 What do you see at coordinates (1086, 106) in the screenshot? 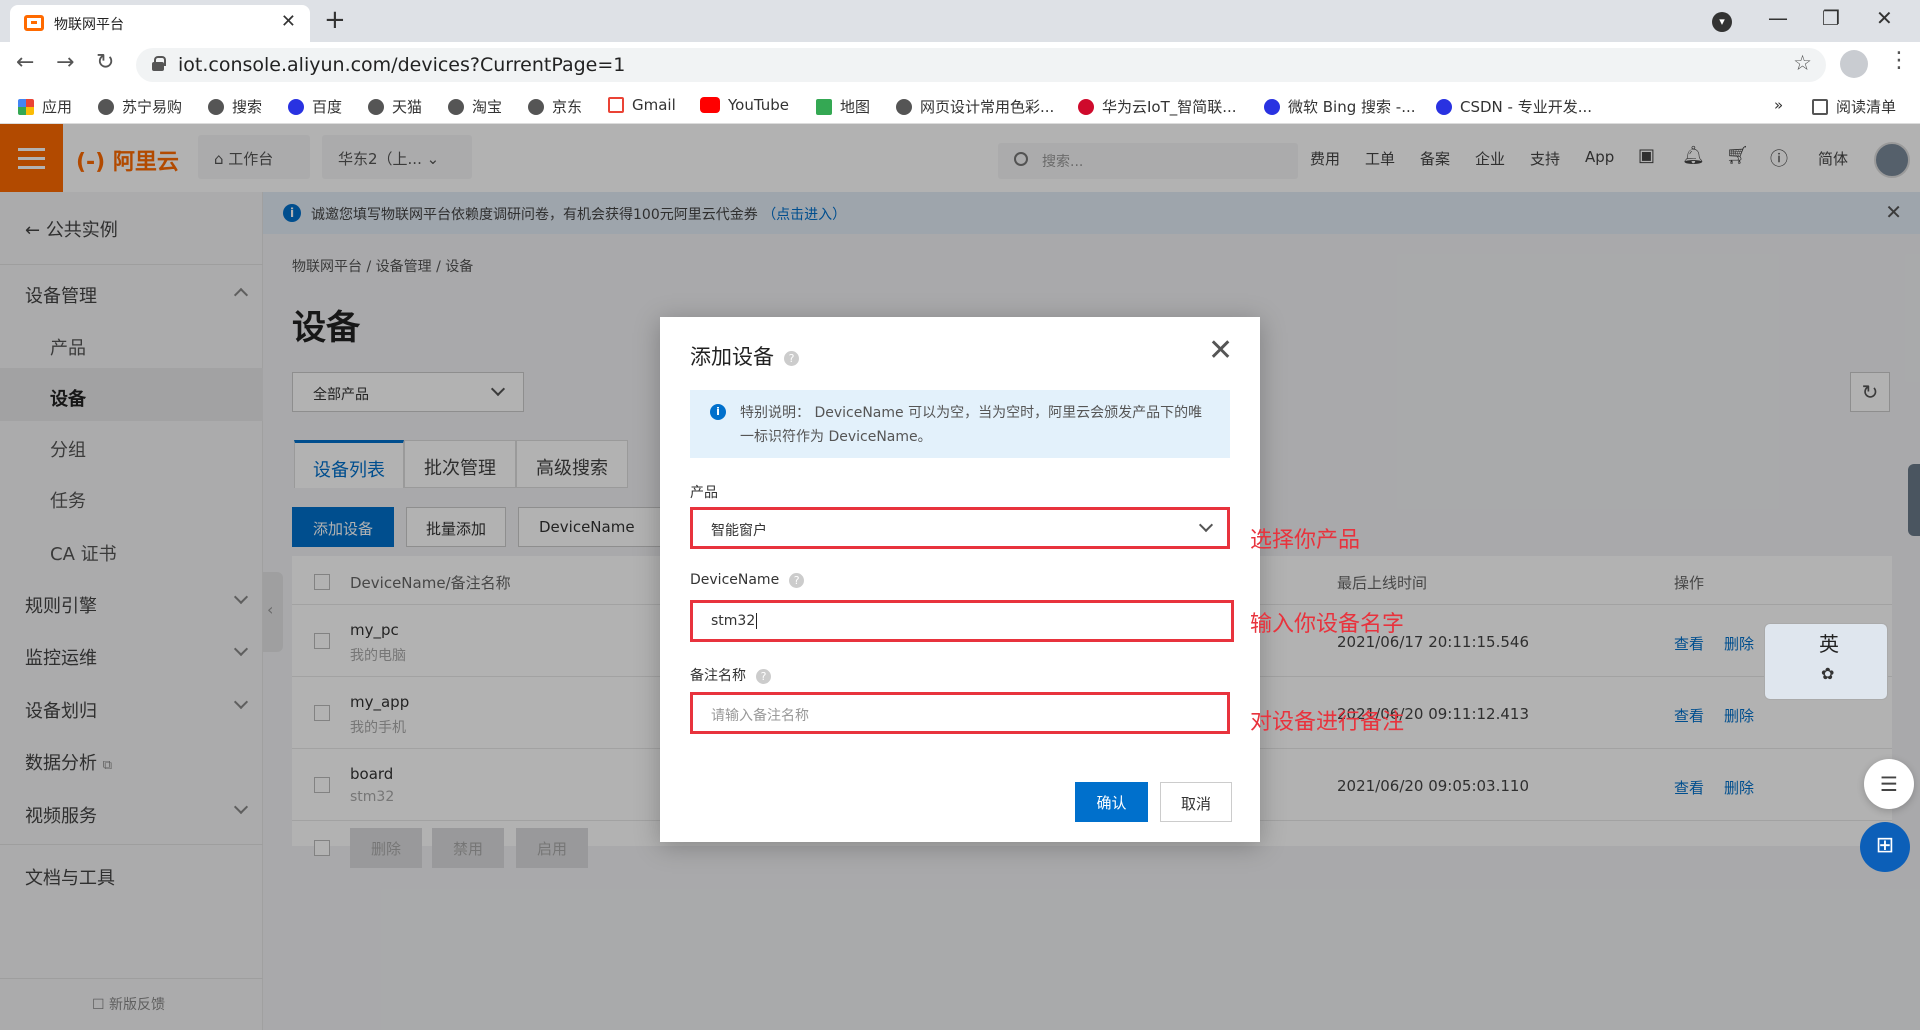
I see `huawei-icon` at bounding box center [1086, 106].